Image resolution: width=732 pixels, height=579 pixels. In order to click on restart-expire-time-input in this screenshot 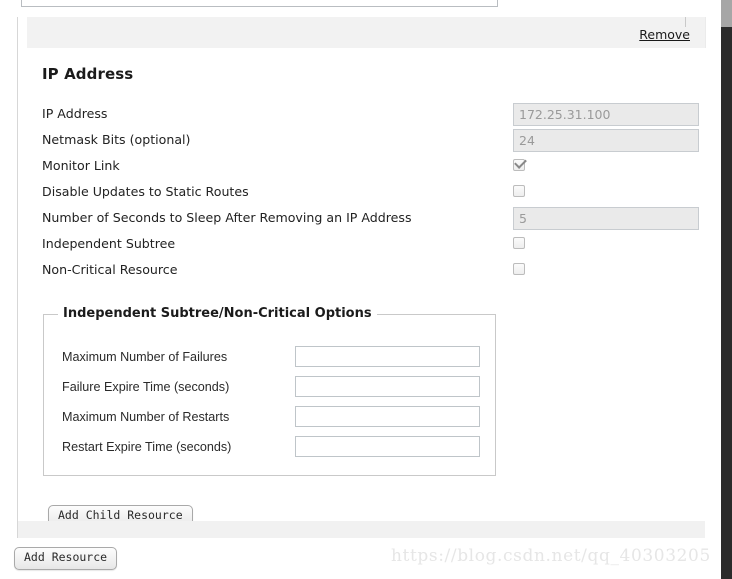, I will do `click(387, 446)`.